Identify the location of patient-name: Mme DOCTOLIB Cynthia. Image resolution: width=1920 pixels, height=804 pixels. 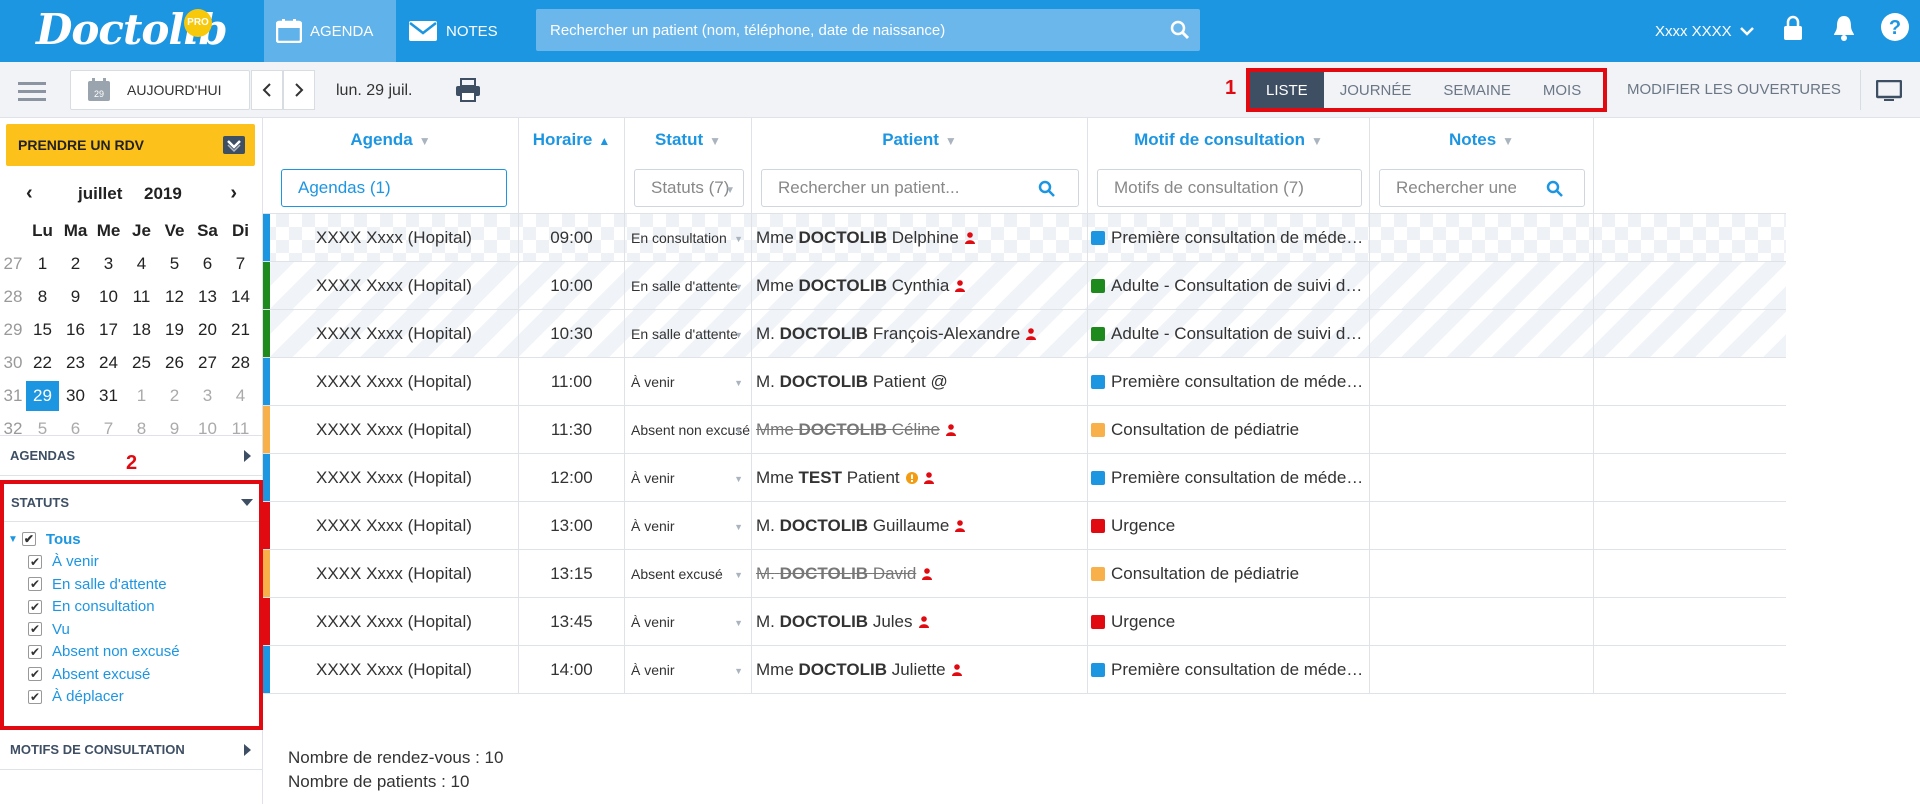
(852, 286).